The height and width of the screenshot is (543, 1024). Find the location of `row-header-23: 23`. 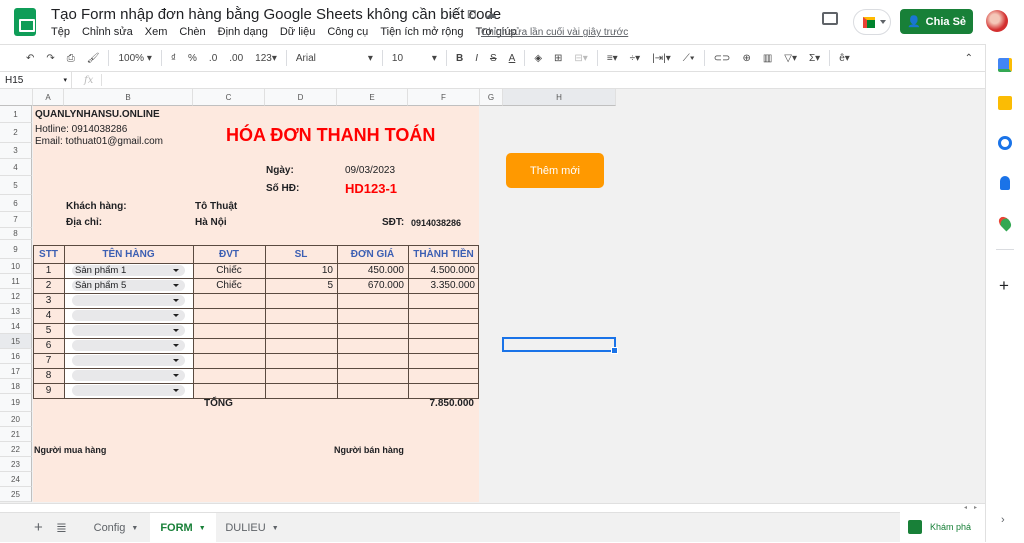

row-header-23: 23 is located at coordinates (16, 464).